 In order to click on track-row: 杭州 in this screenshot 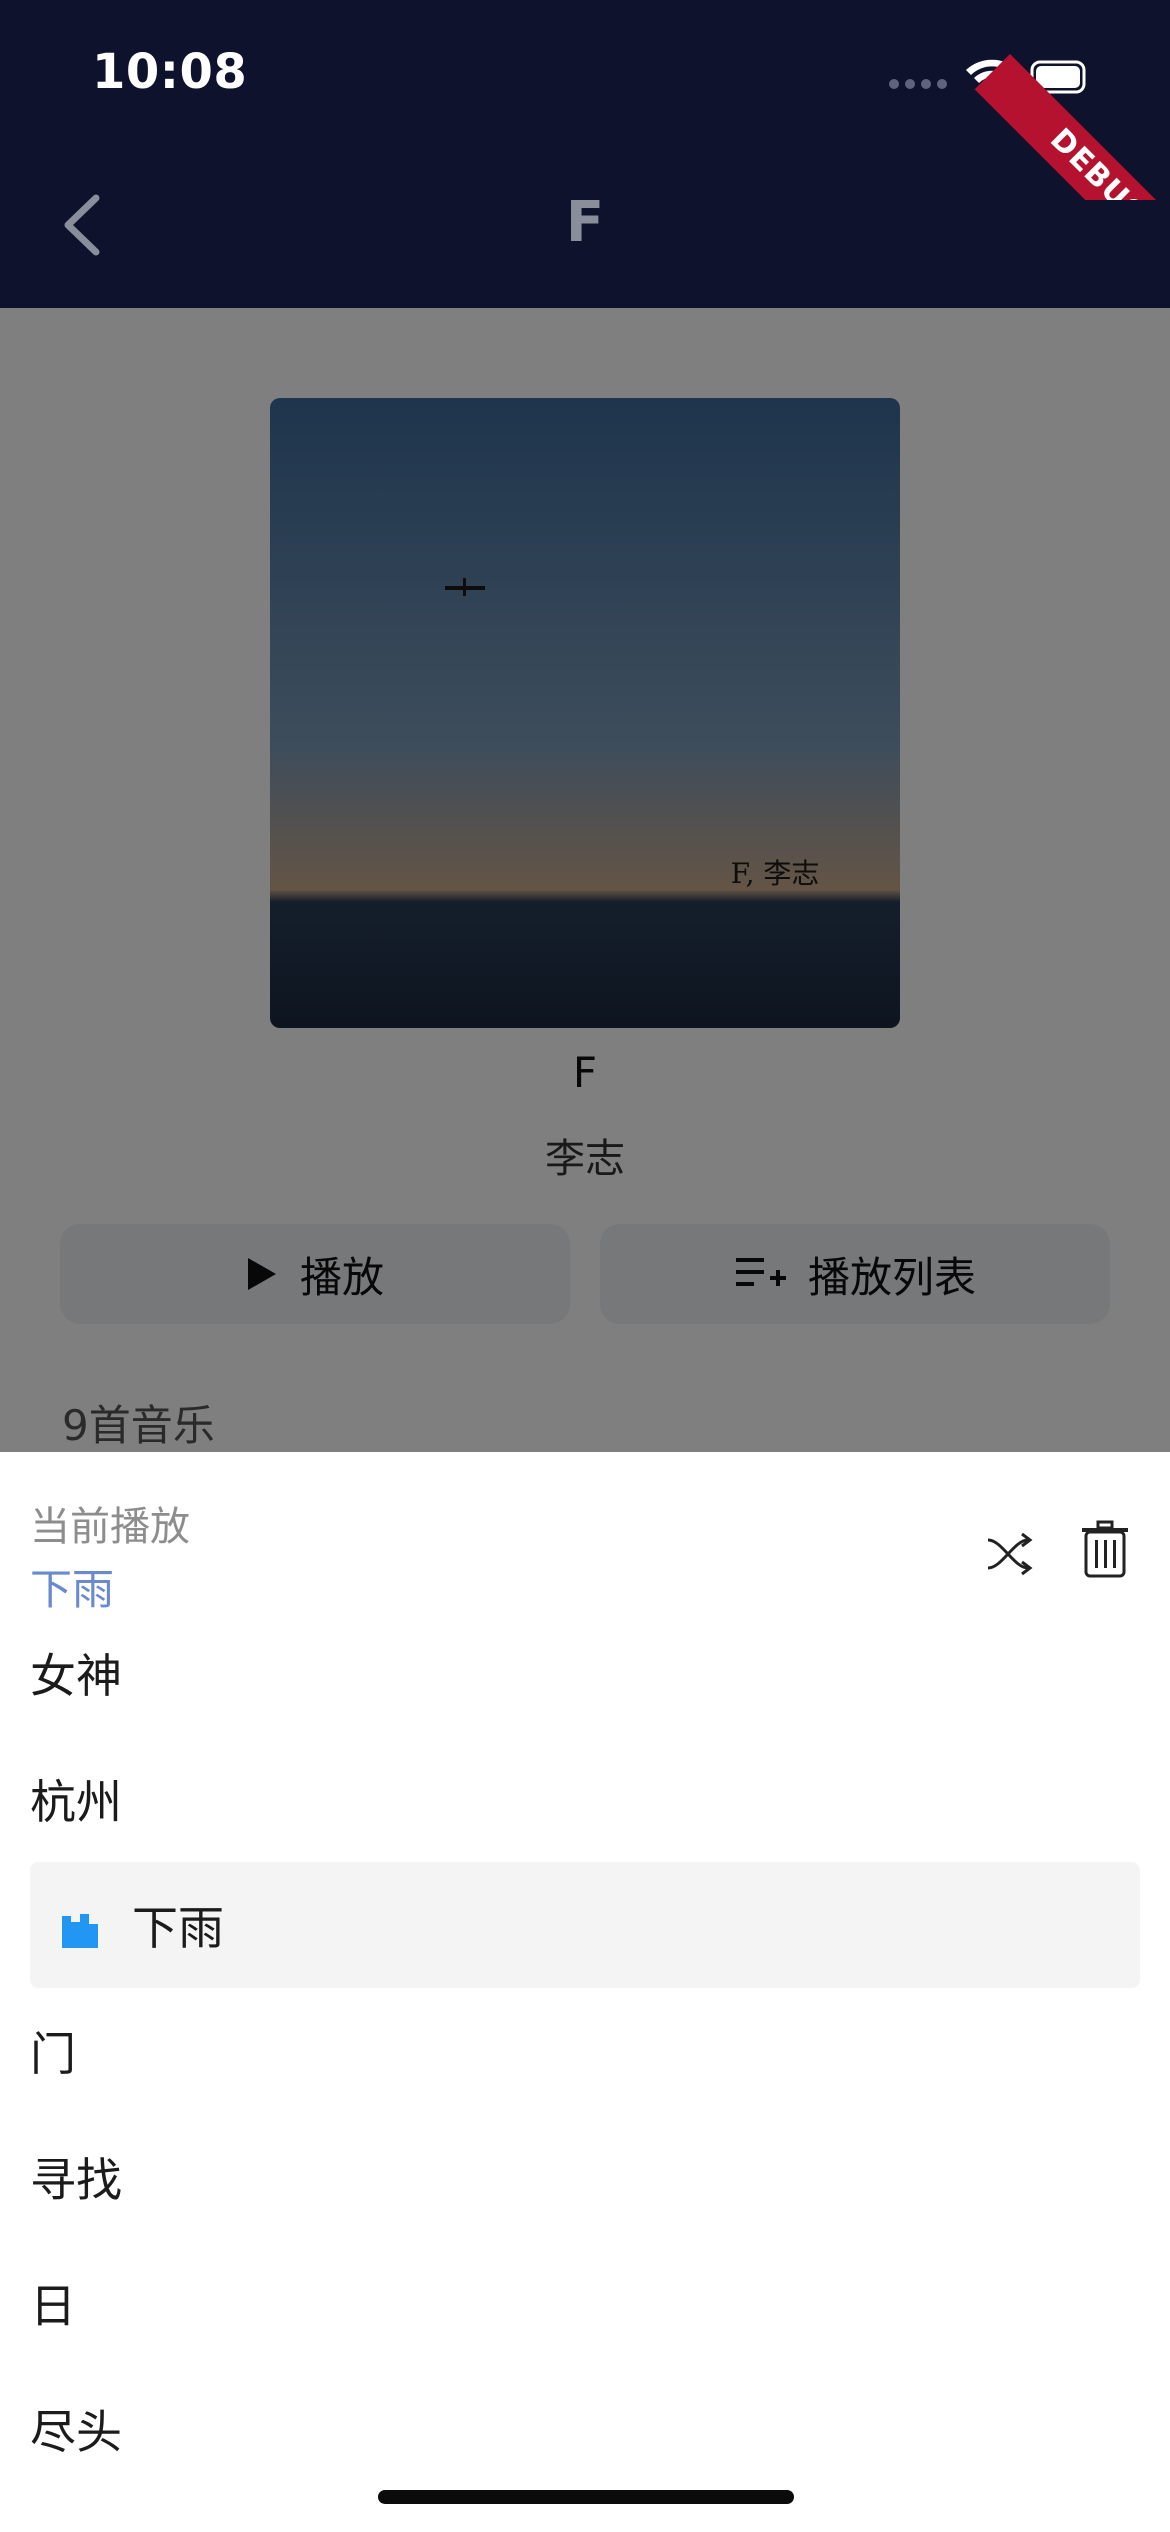, I will do `click(585, 1799)`.